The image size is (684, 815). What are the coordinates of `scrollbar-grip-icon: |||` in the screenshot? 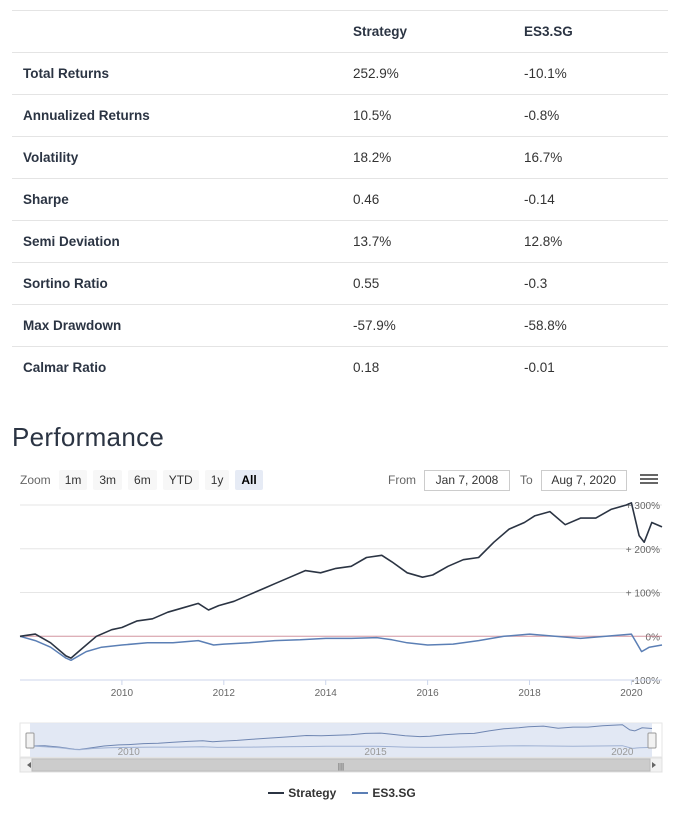 It's located at (341, 766).